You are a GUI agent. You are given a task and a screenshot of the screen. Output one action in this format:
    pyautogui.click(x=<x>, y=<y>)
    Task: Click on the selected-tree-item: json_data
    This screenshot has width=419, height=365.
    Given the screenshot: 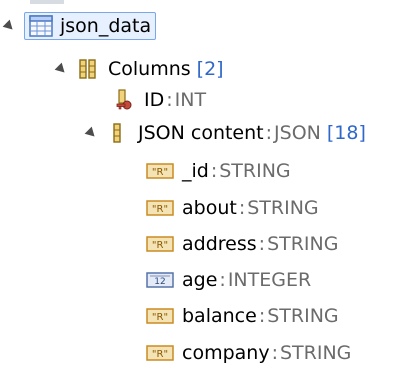 What is the action you would take?
    pyautogui.click(x=90, y=26)
    